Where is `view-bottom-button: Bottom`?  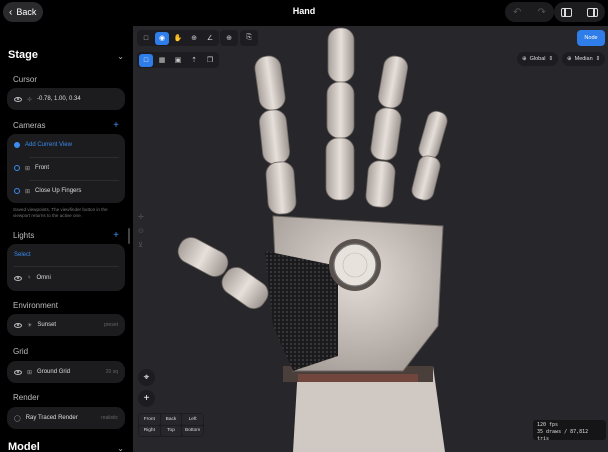
view-bottom-button: Bottom is located at coordinates (192, 430).